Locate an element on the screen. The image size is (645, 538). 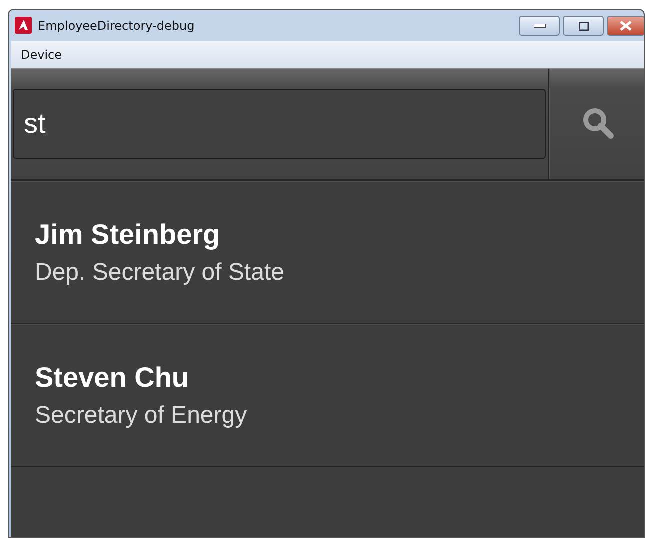
close-icon is located at coordinates (626, 26).